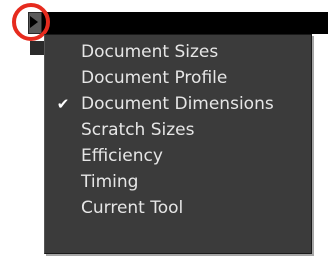 Image resolution: width=328 pixels, height=256 pixels. I want to click on menu-item-document-sizes: Document Sizes, so click(178, 52).